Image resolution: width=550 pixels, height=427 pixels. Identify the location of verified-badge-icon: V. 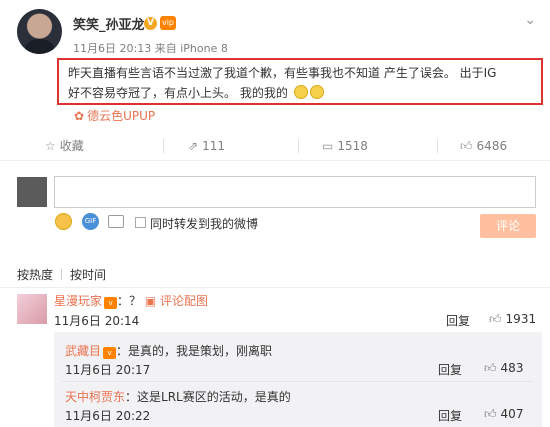
(150, 23).